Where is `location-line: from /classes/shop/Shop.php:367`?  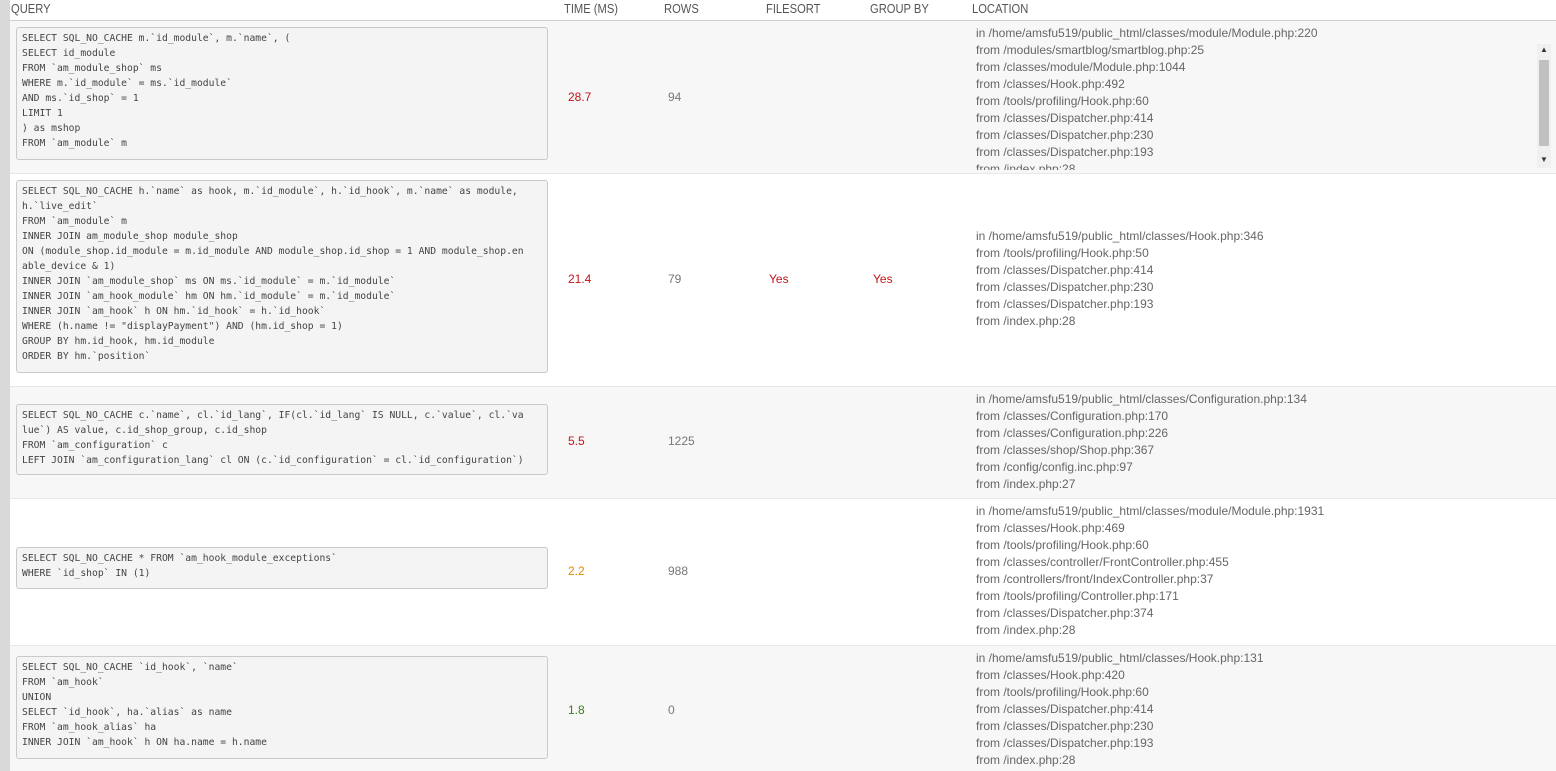 location-line: from /classes/shop/Shop.php:367 is located at coordinates (1065, 450).